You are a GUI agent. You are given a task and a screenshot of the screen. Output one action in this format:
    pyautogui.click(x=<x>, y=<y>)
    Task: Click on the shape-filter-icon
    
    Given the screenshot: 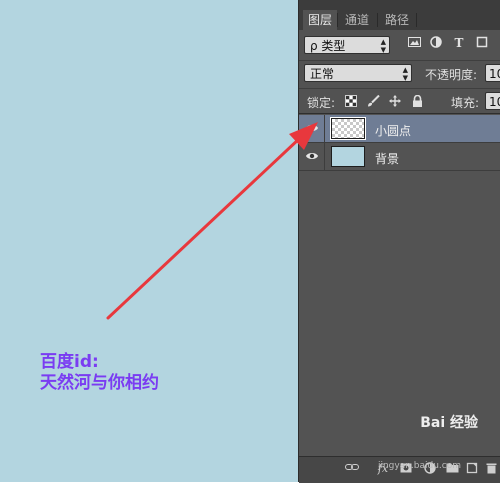 What is the action you would take?
    pyautogui.click(x=482, y=44)
    